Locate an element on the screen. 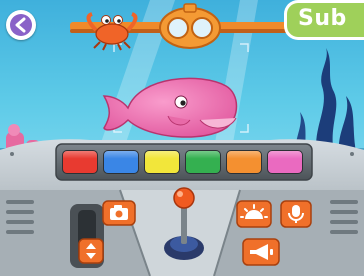 This screenshot has width=364, height=276. joystick-icon is located at coordinates (184, 223).